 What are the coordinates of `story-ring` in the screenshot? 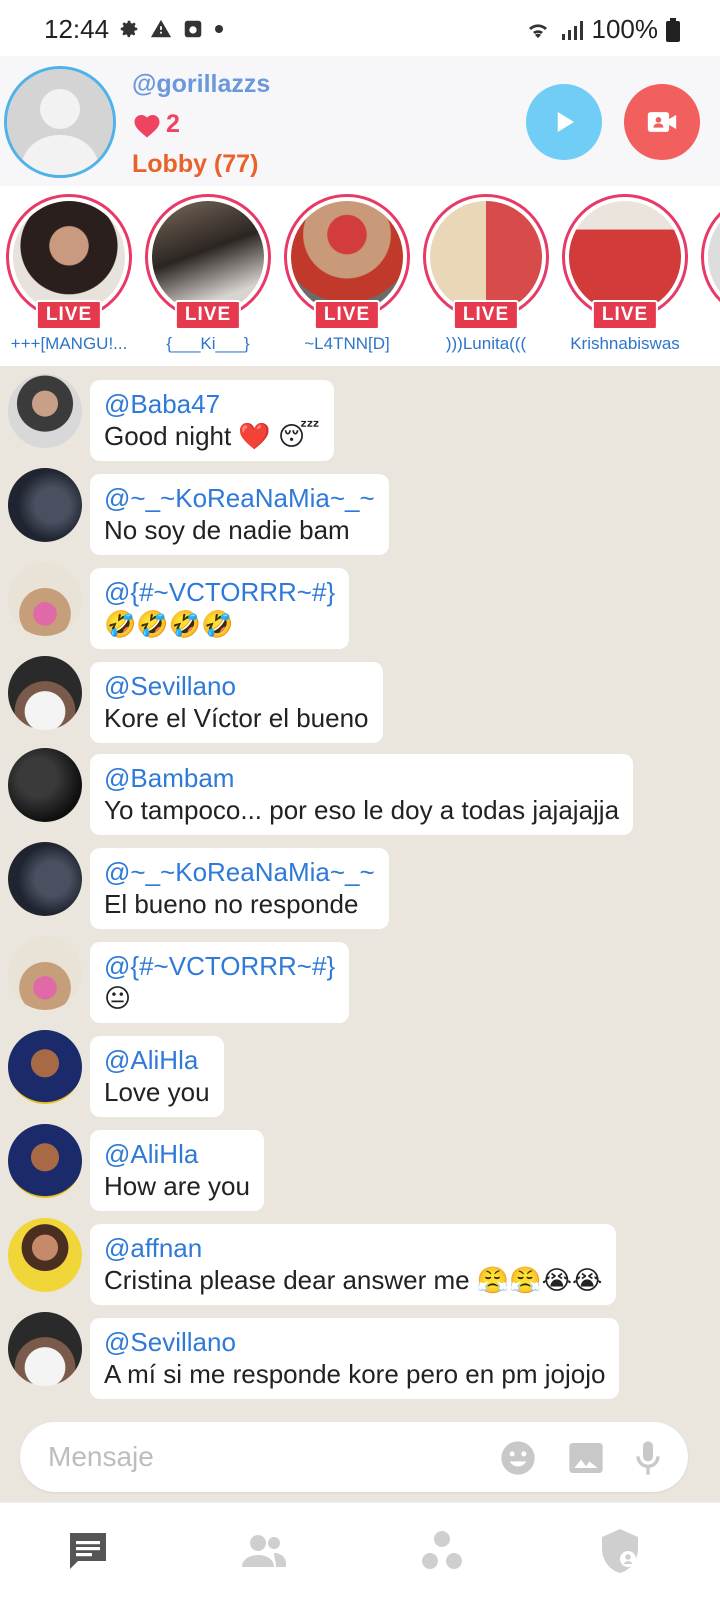 It's located at (710, 257).